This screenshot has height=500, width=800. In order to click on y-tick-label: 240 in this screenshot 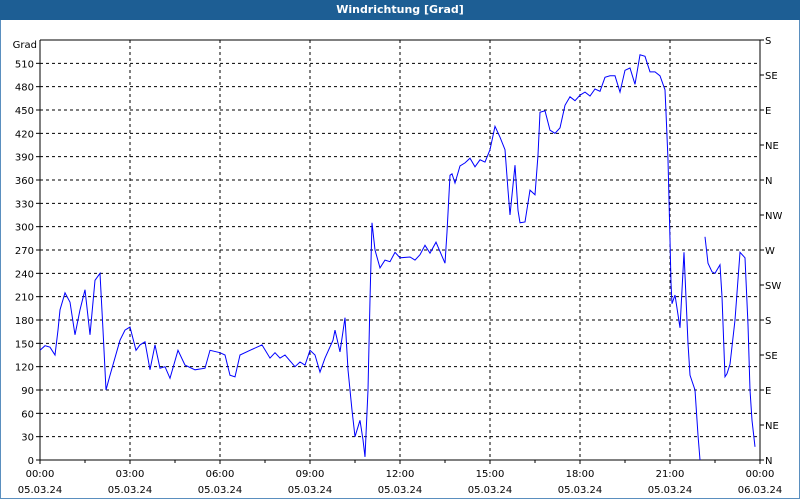, I will do `click(24, 274)`.